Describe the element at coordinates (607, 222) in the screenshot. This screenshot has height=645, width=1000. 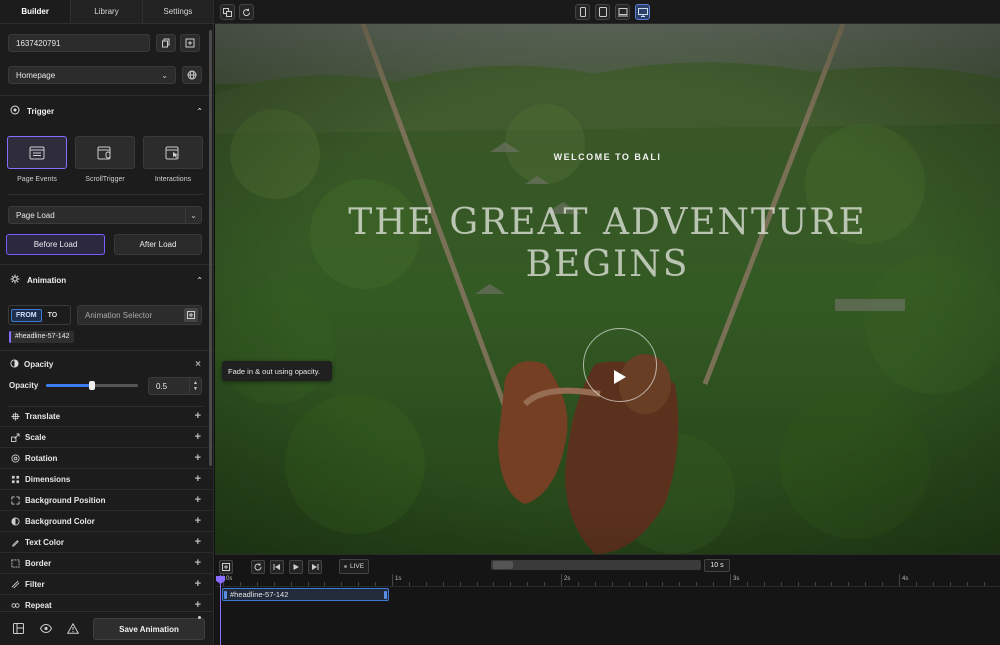
I see `hero-headline-line-1: THE GREAT ADVENTURE` at that location.